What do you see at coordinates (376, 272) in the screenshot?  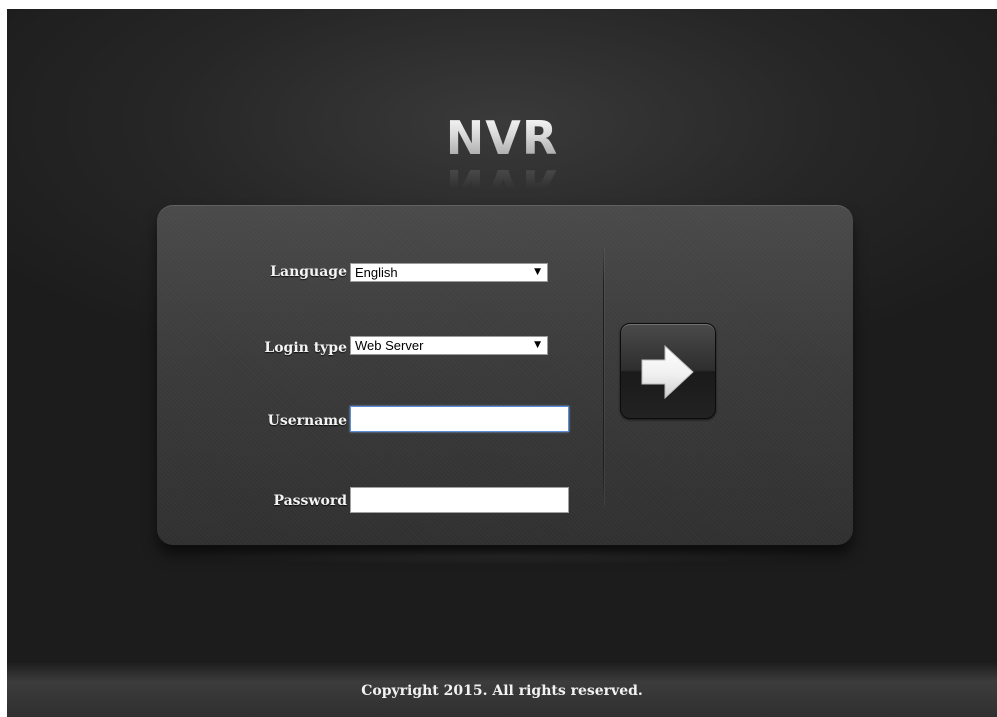 I see `language-select-value: English` at bounding box center [376, 272].